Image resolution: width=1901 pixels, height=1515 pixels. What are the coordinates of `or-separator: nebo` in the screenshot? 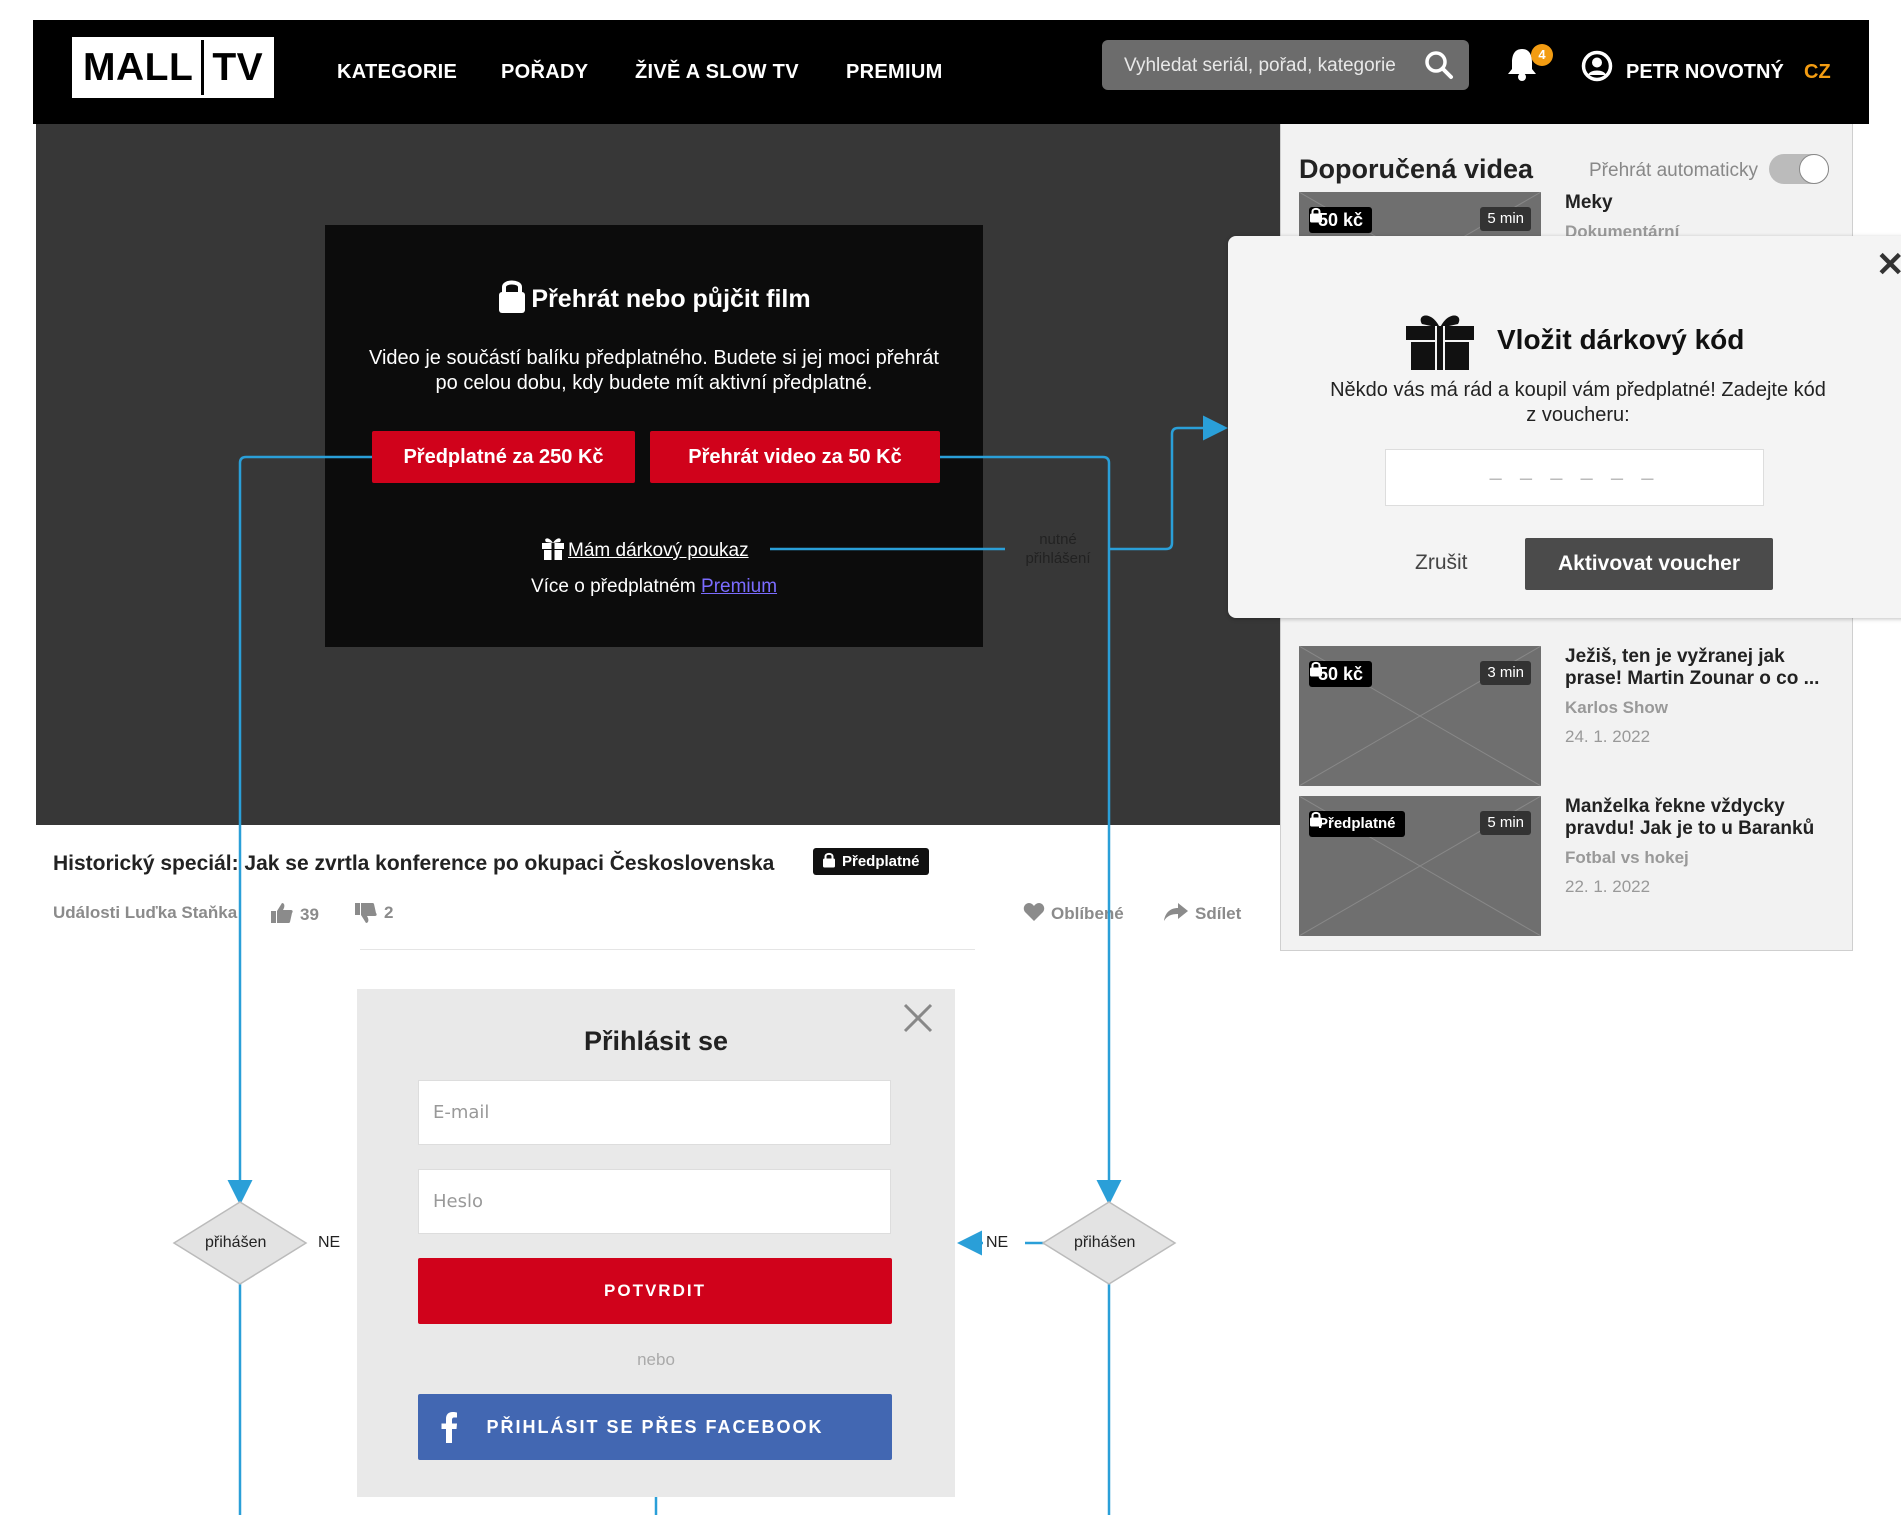 It's located at (656, 1359).